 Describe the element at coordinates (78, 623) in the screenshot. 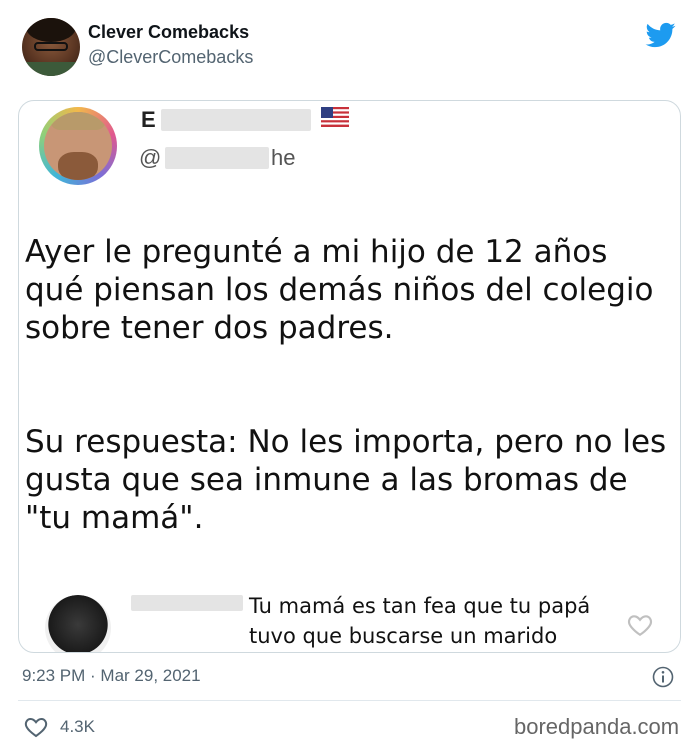

I see `reply-avatar` at that location.